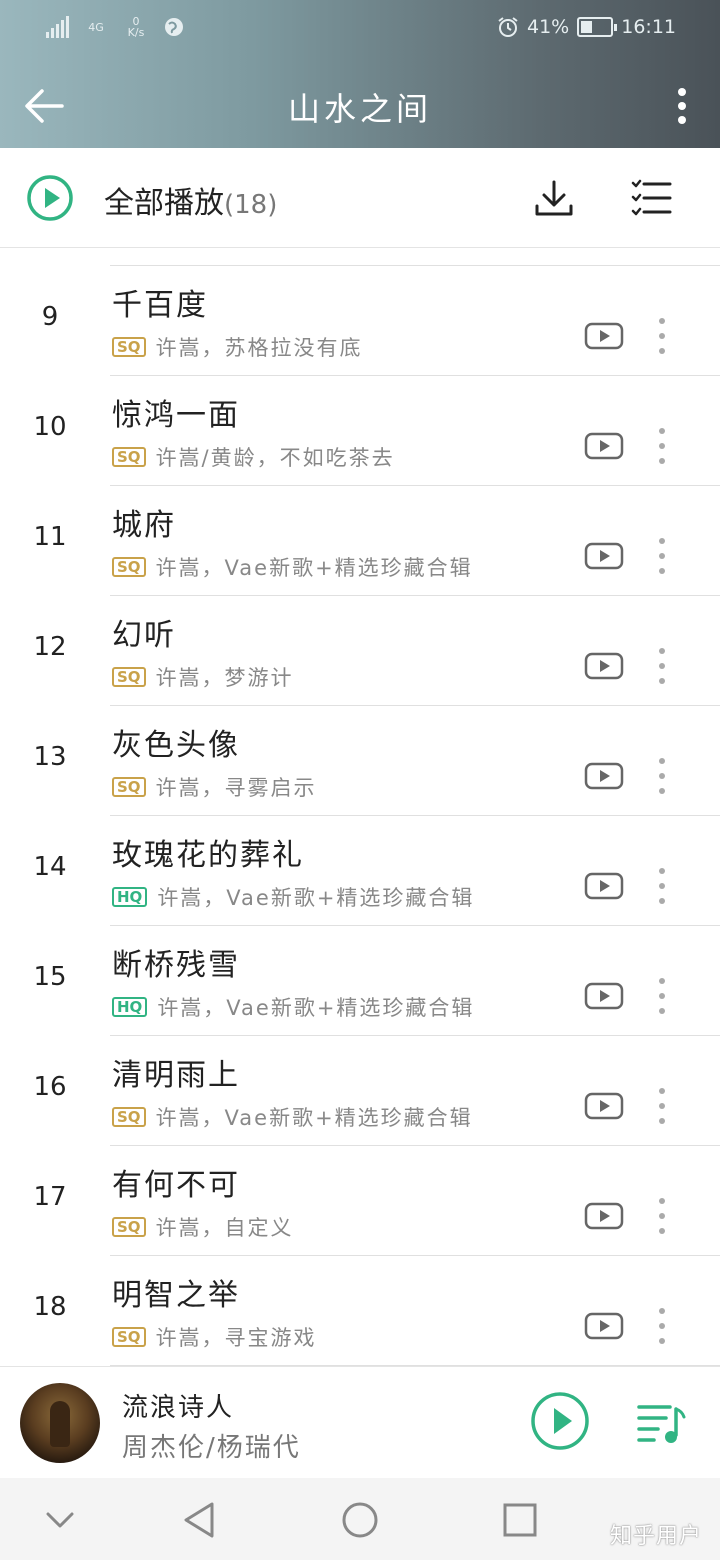  Describe the element at coordinates (360, 761) in the screenshot. I see `song-row: 13 灰色头像 SQ 许嵩，寻雾启示` at that location.